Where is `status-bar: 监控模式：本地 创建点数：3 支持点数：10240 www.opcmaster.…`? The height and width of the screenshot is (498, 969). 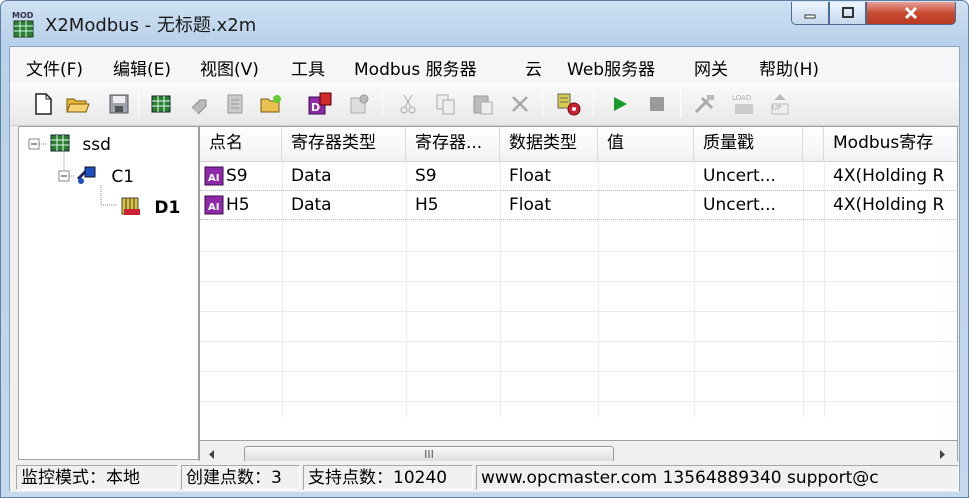
status-bar: 监控模式：本地 创建点数：3 支持点数：10240 www.opcmaster.… is located at coordinates (484, 476).